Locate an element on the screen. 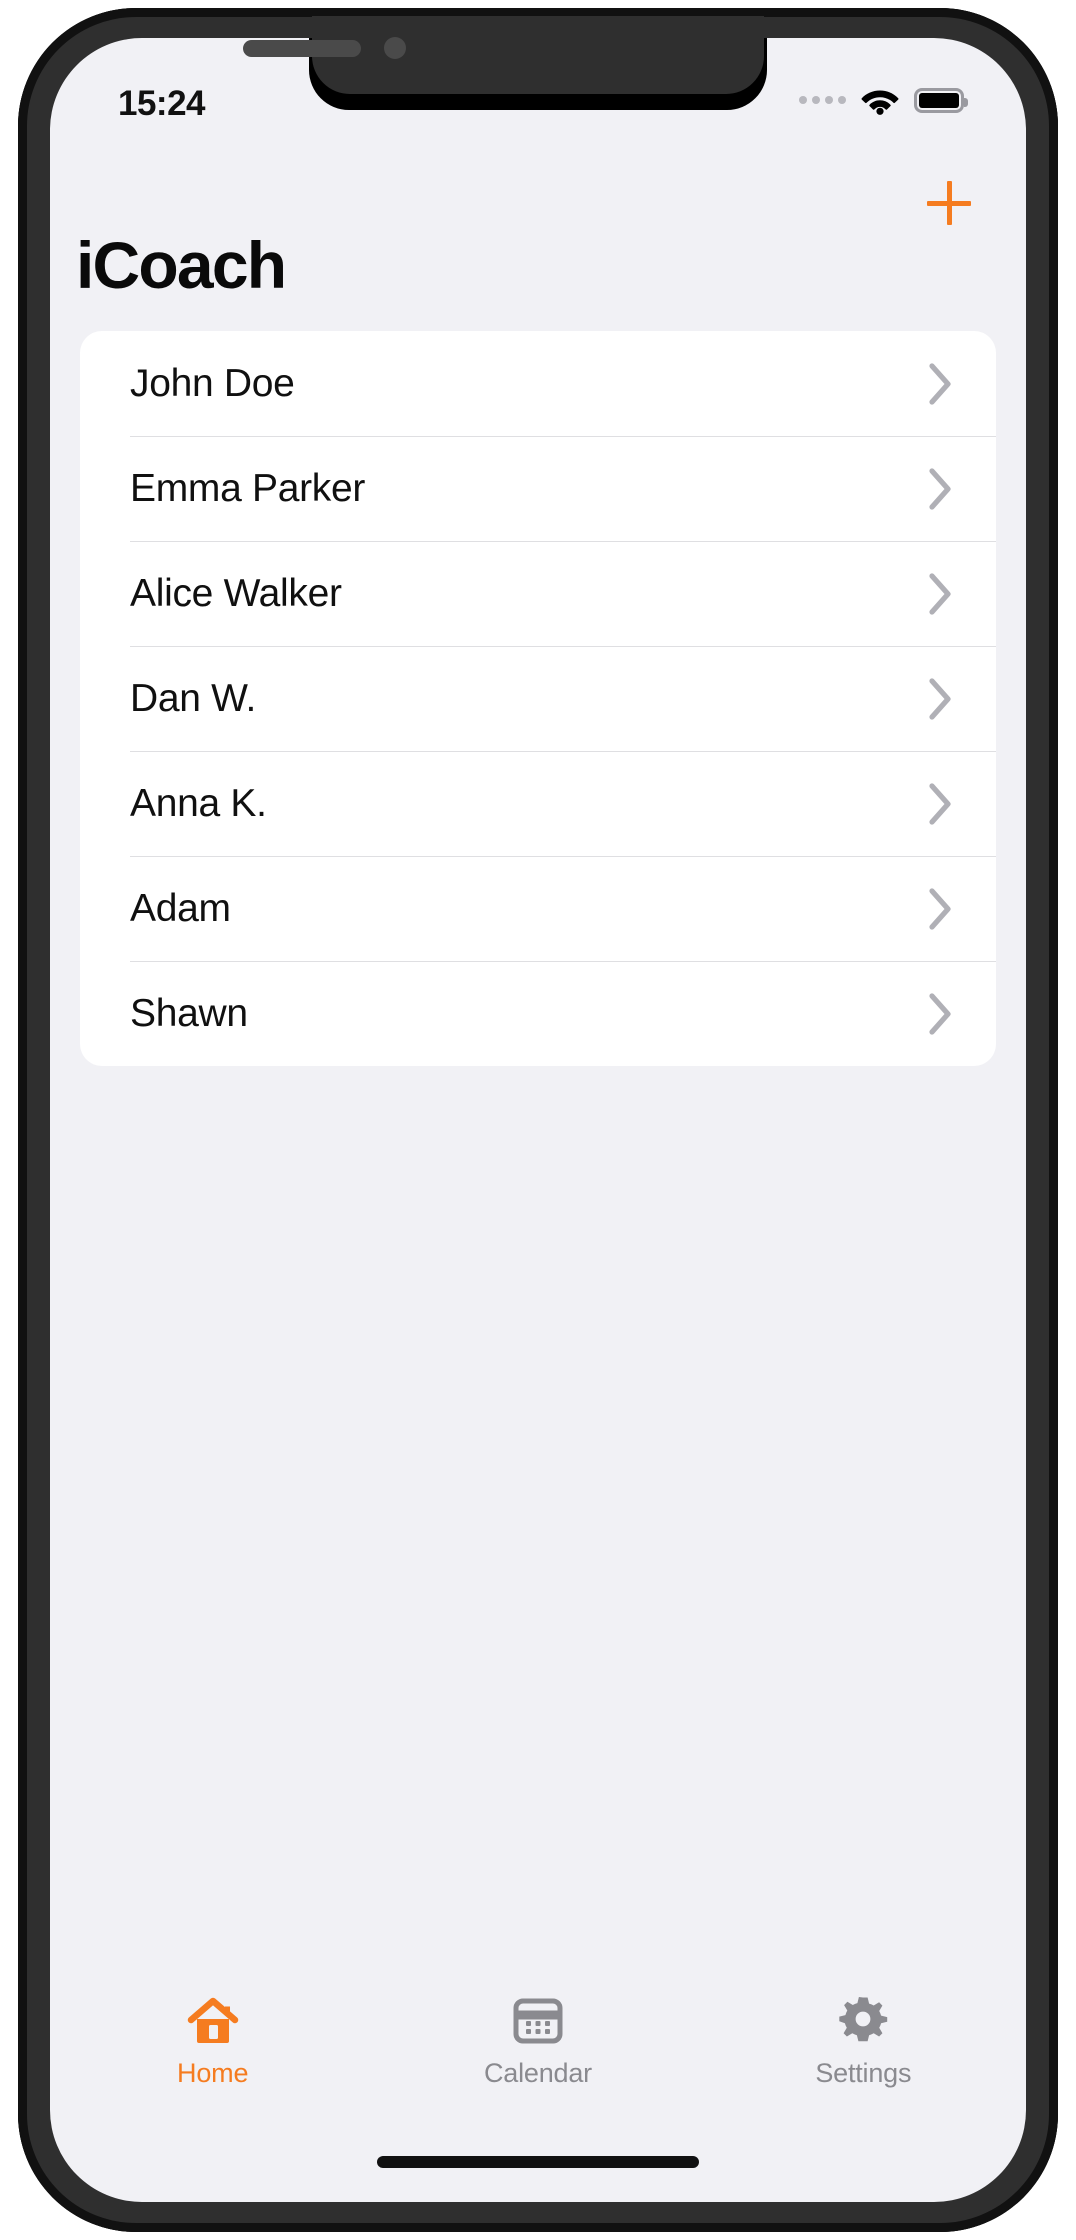 The image size is (1076, 2240). home-indicator is located at coordinates (538, 2162).